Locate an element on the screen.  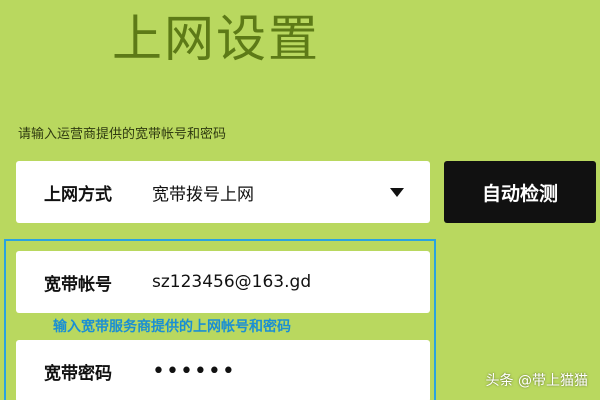
account-label: 宽带帐号 is located at coordinates (78, 284).